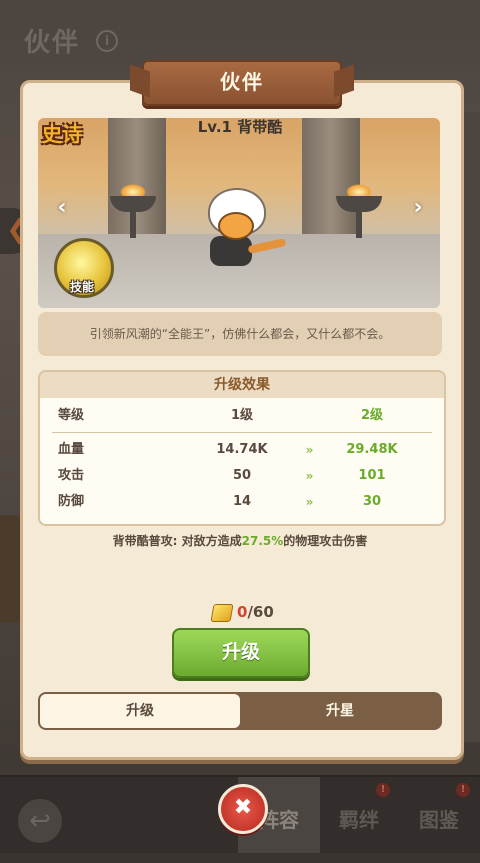  What do you see at coordinates (340, 711) in the screenshot?
I see `tab-star-up: 升星` at bounding box center [340, 711].